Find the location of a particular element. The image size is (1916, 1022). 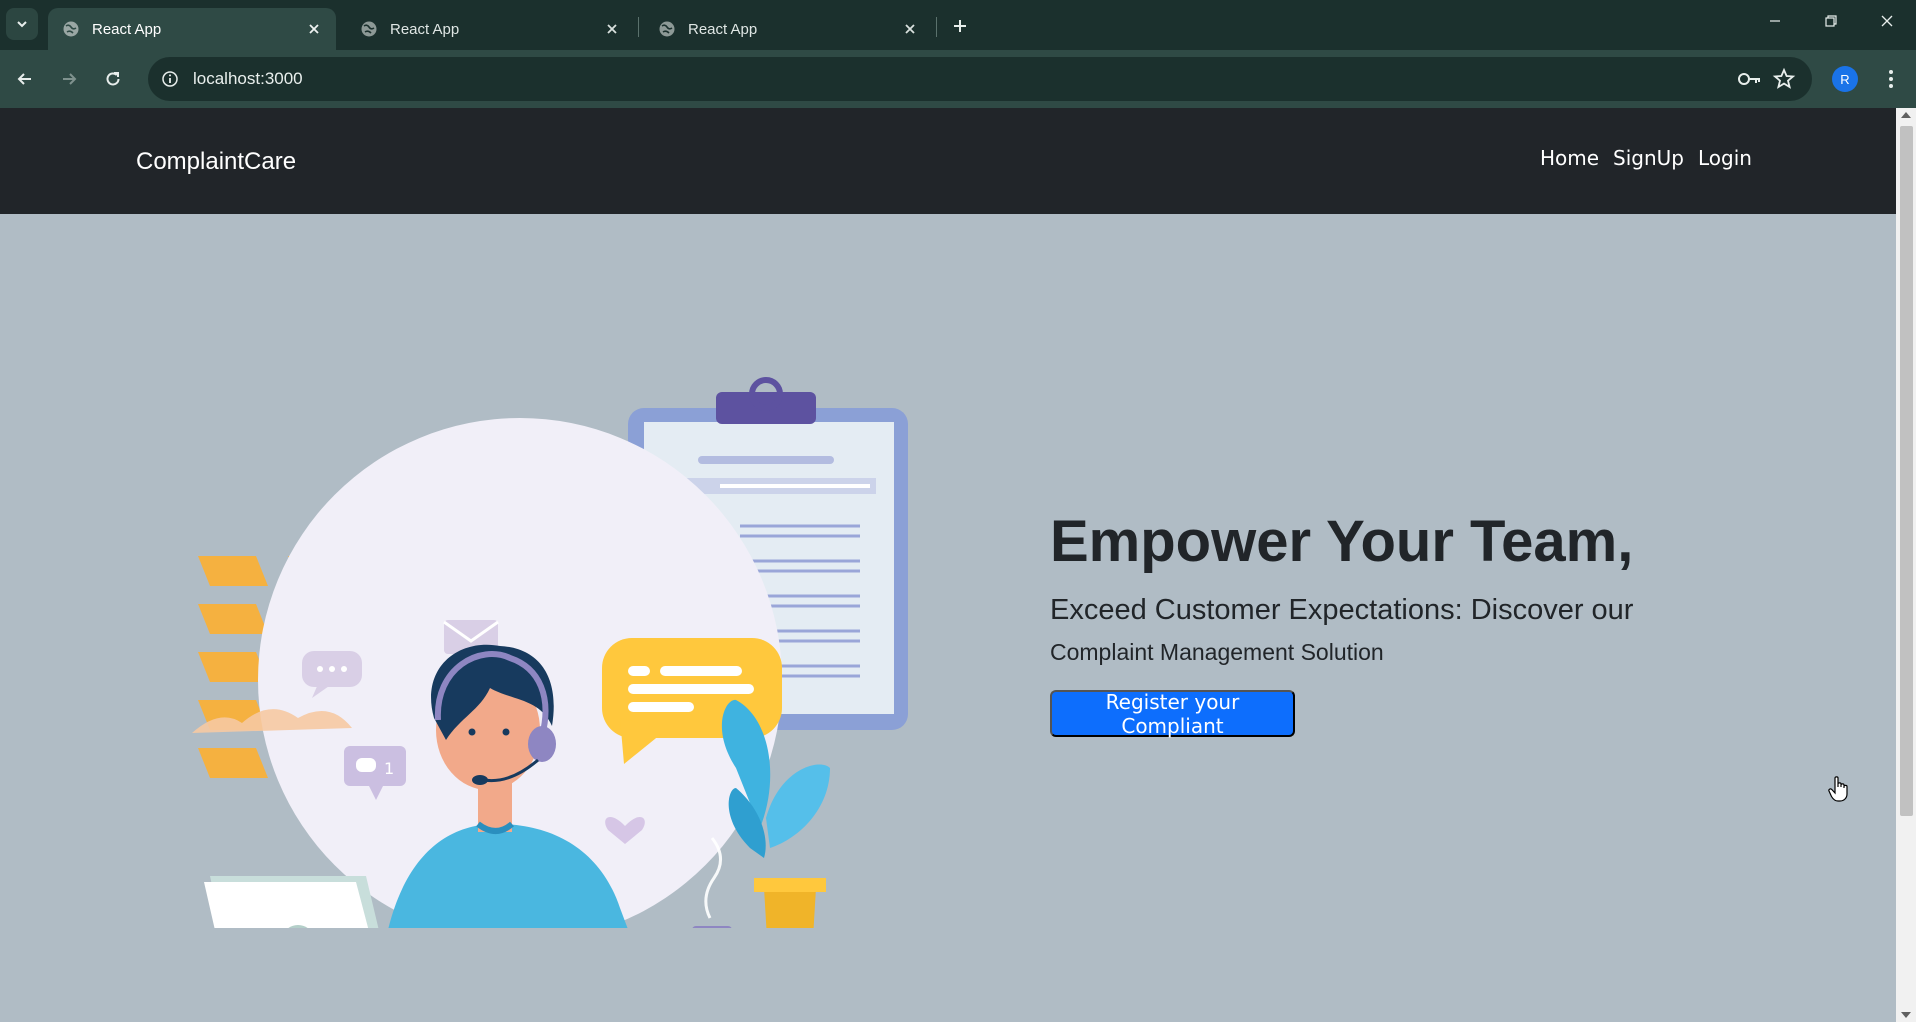

restore-button is located at coordinates (1831, 21).